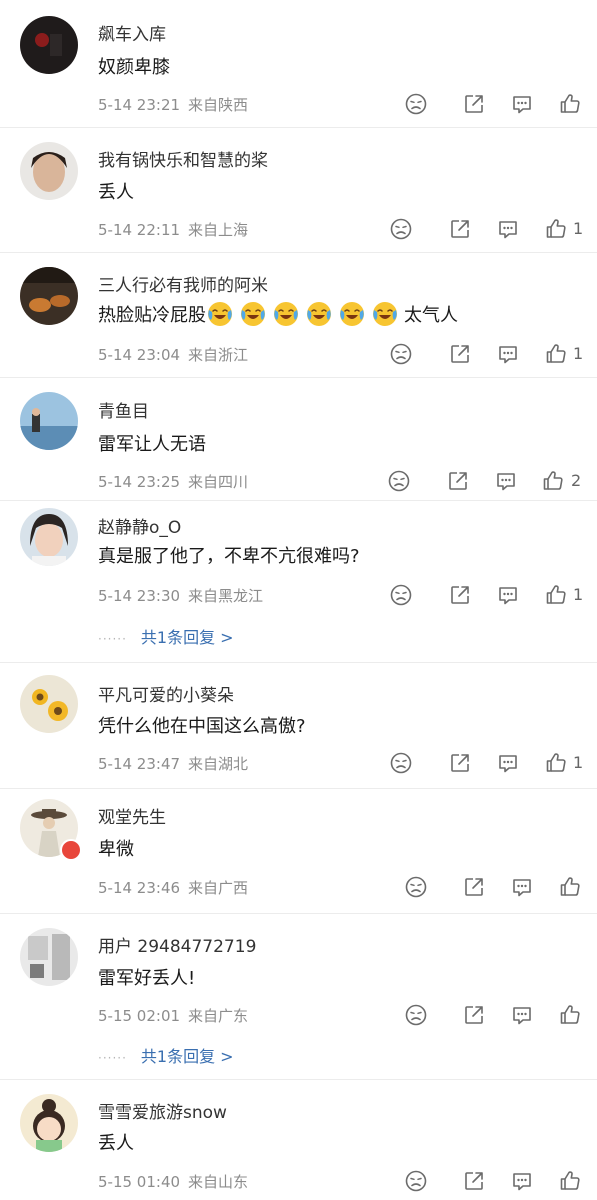  Describe the element at coordinates (134, 67) in the screenshot. I see `comment-text: 奴颜卑膝` at that location.